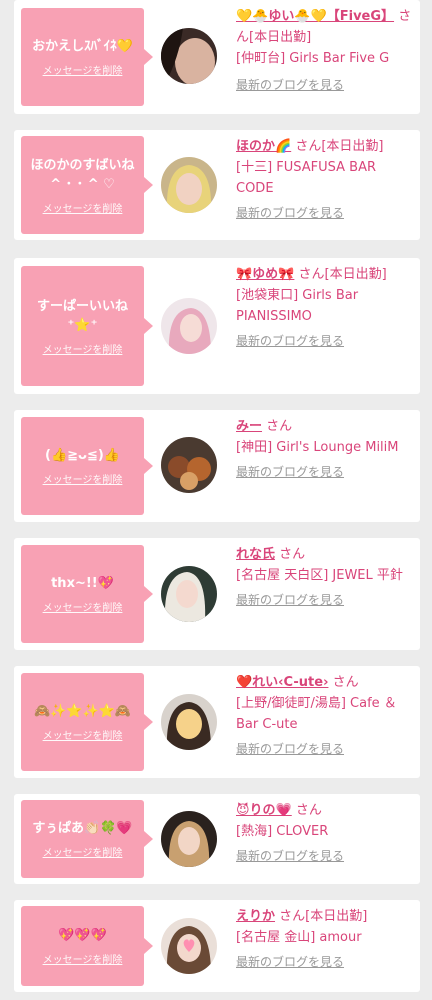 This screenshot has width=432, height=1000. I want to click on cast-name-line: ❤️れい‹C-ute› さん, so click(325, 682).